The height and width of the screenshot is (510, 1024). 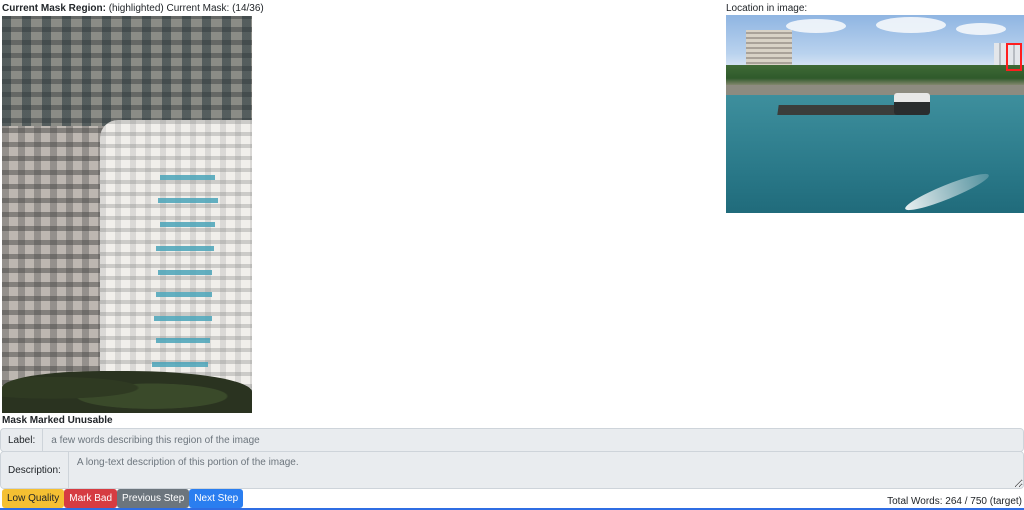 I want to click on tugboat, so click(x=912, y=104).